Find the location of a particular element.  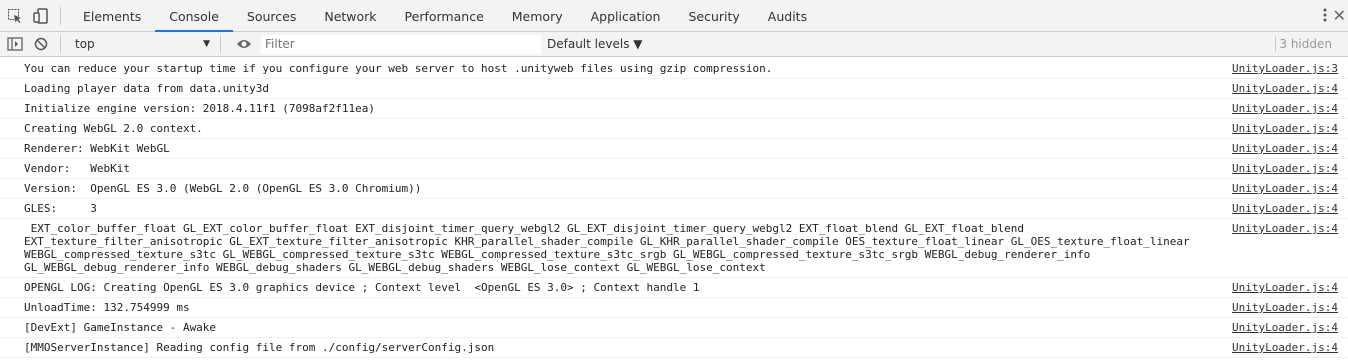

message-text: Loading player data from data.unity3d is located at coordinates (147, 88).